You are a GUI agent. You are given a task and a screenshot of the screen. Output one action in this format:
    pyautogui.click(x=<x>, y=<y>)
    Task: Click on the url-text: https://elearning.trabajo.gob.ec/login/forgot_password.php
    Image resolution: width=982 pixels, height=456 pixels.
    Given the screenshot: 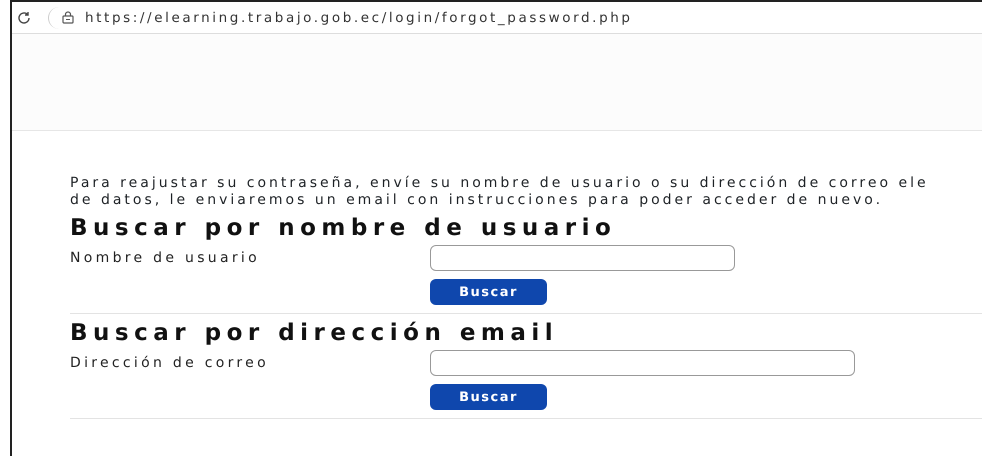 What is the action you would take?
    pyautogui.click(x=359, y=18)
    